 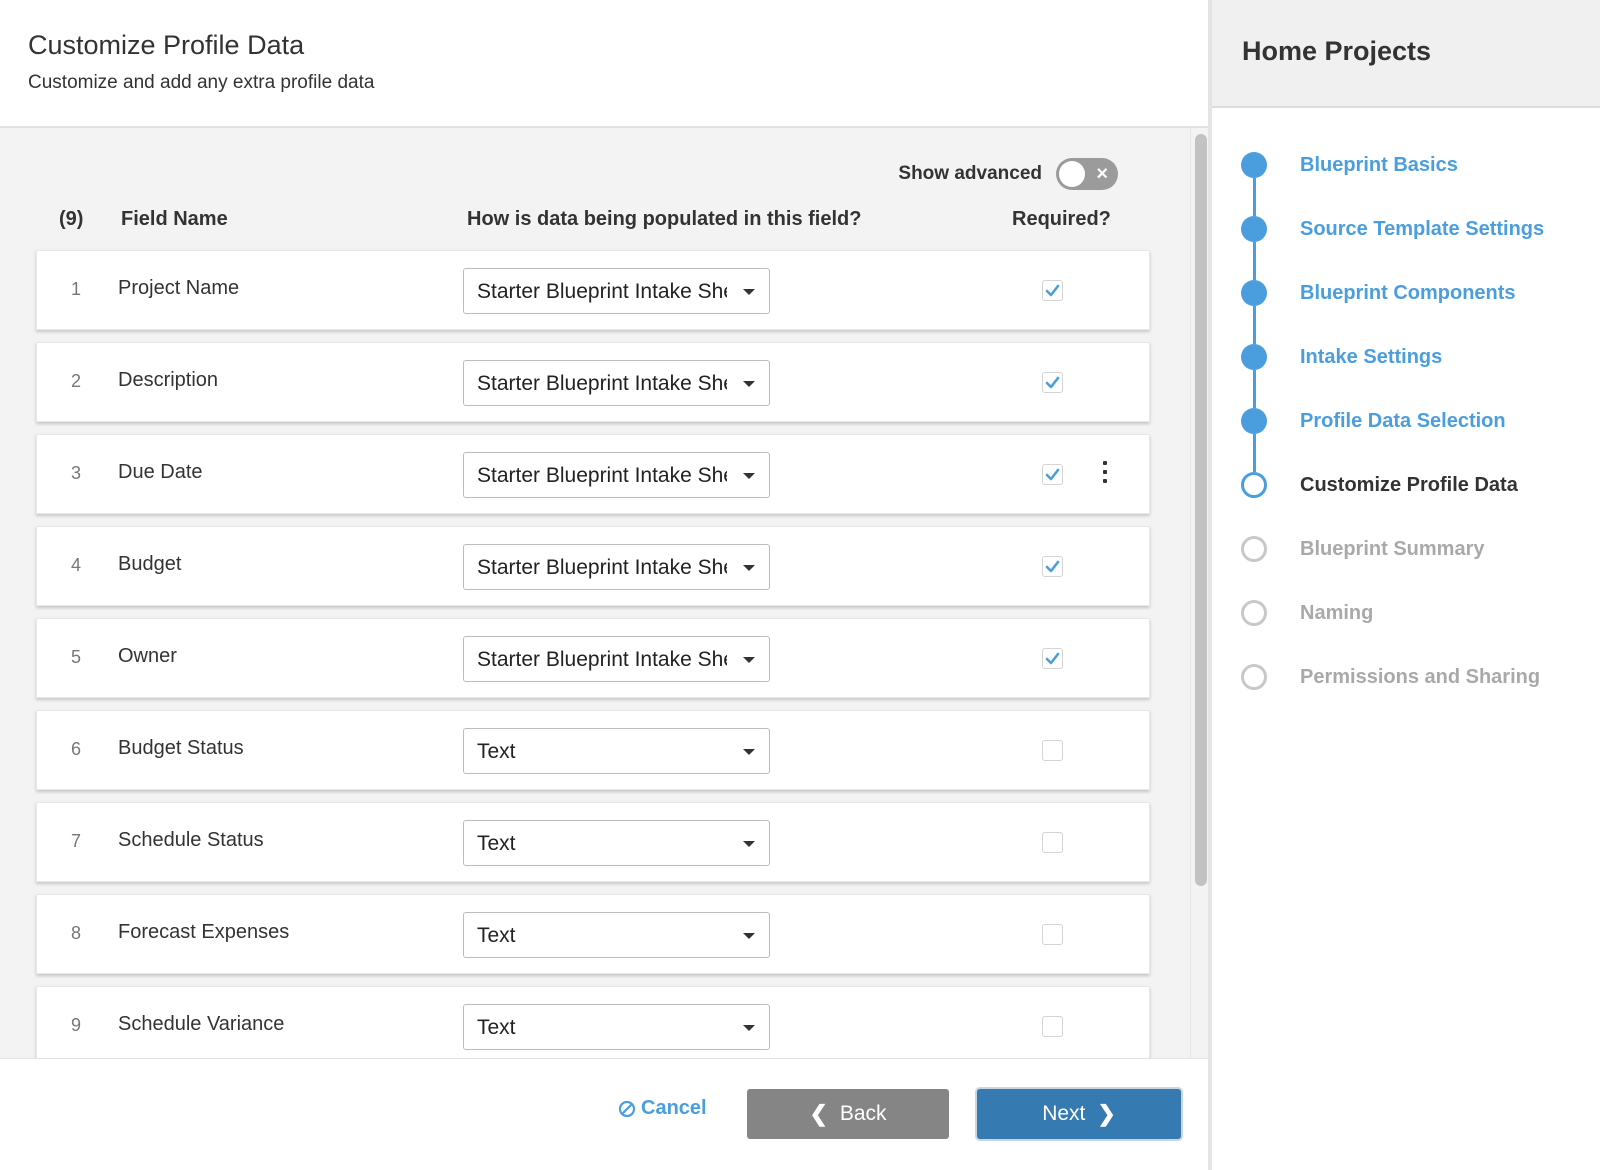 I want to click on wizard-step: Customize Profile Data, so click(x=1406, y=492).